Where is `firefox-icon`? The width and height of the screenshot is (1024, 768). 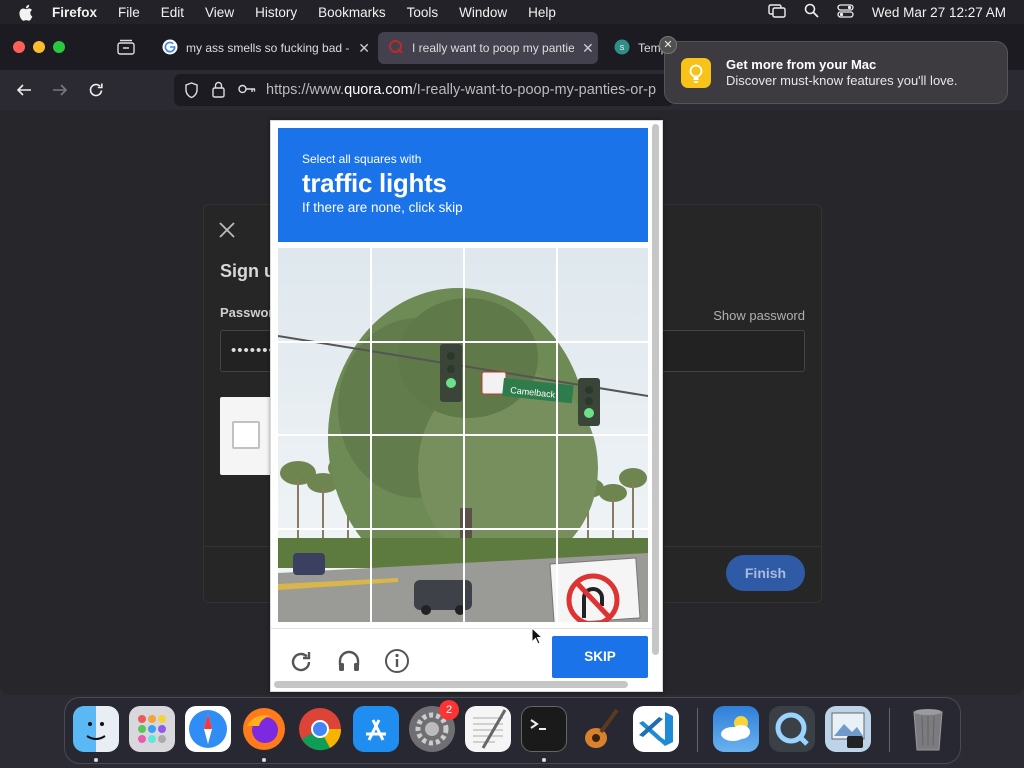 firefox-icon is located at coordinates (264, 729).